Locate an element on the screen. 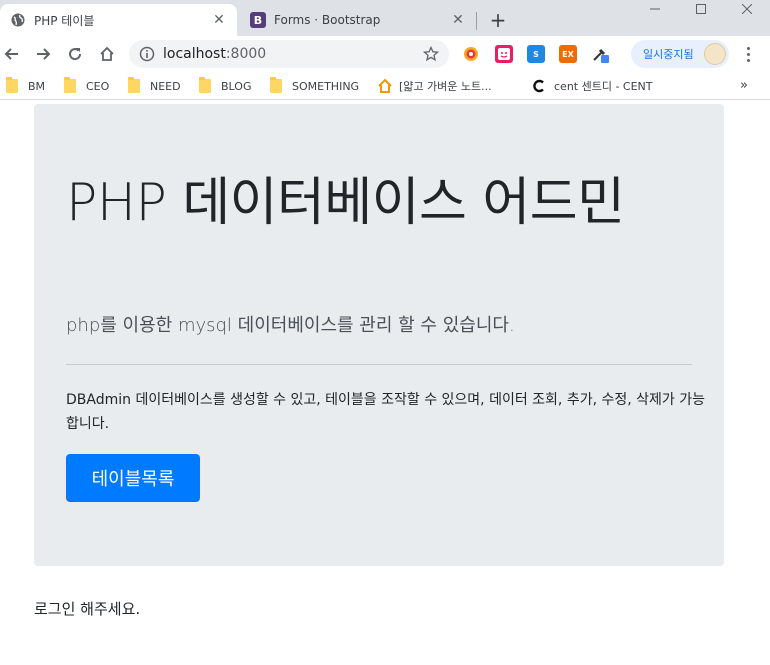  forward-arrow-icon is located at coordinates (44, 54).